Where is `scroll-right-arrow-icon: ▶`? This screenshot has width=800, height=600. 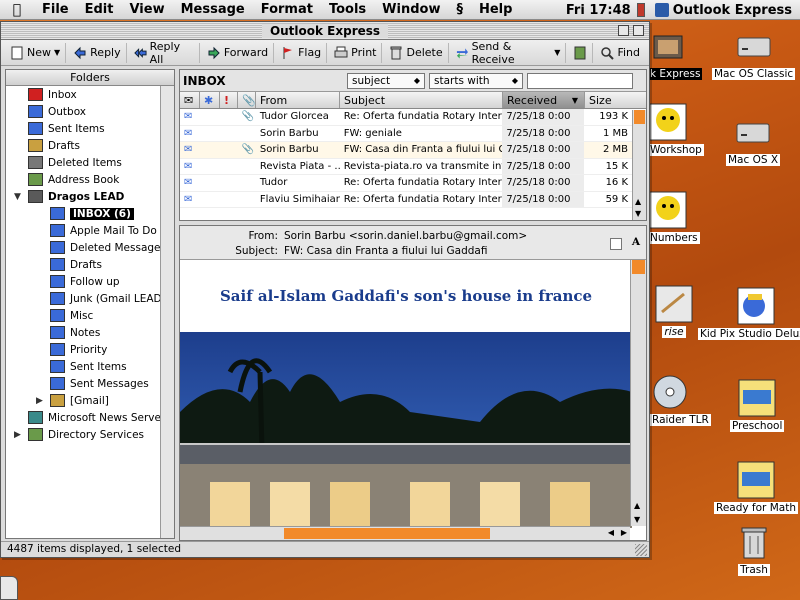 scroll-right-arrow-icon: ▶ is located at coordinates (624, 532).